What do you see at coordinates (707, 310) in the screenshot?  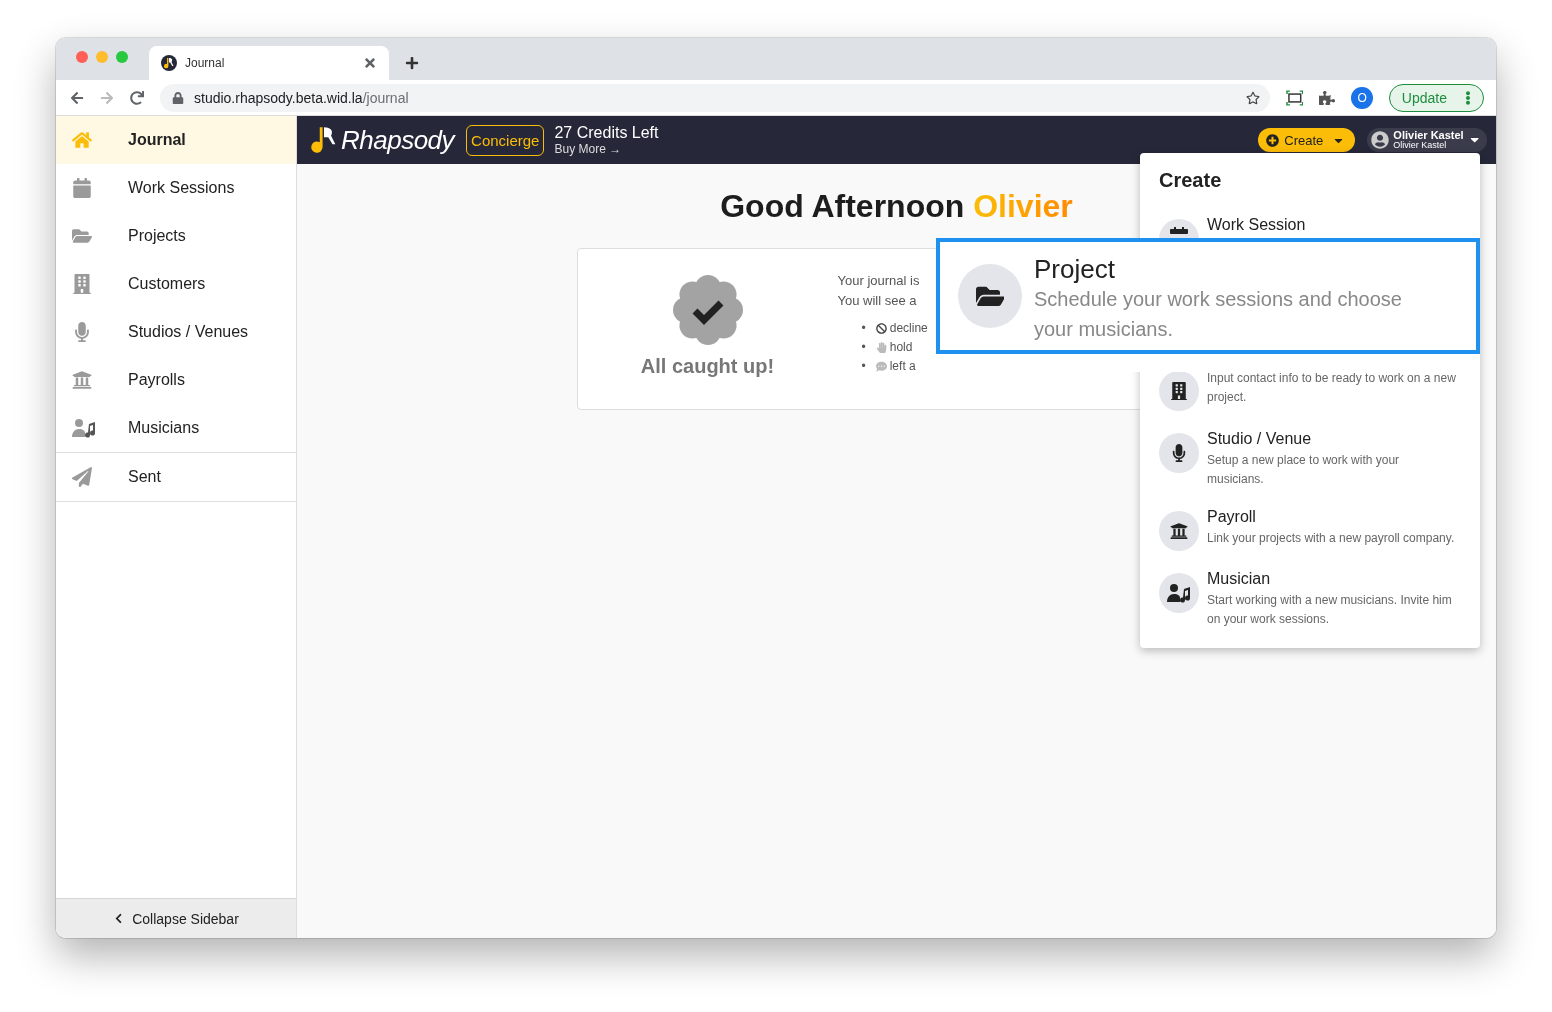 I see `check-badge-icon` at bounding box center [707, 310].